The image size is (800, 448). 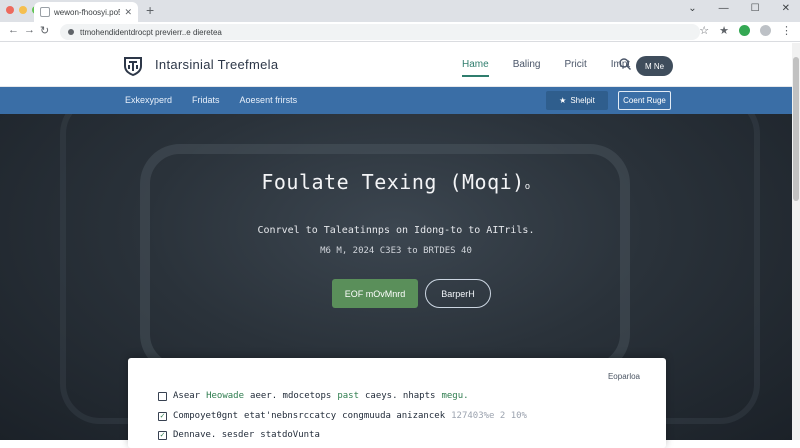 I want to click on card-corner-label: Eoparloa, so click(x=624, y=376).